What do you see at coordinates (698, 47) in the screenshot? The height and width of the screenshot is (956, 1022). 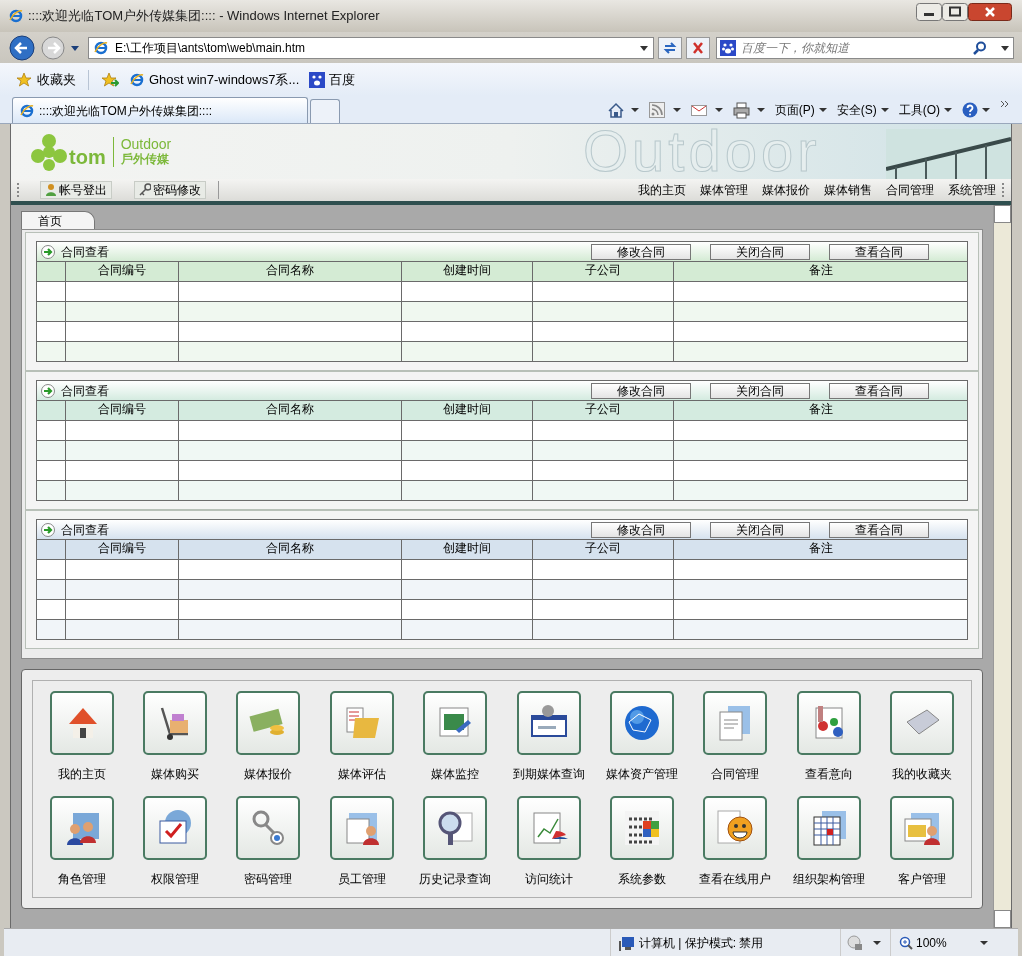 I see `stop-button` at bounding box center [698, 47].